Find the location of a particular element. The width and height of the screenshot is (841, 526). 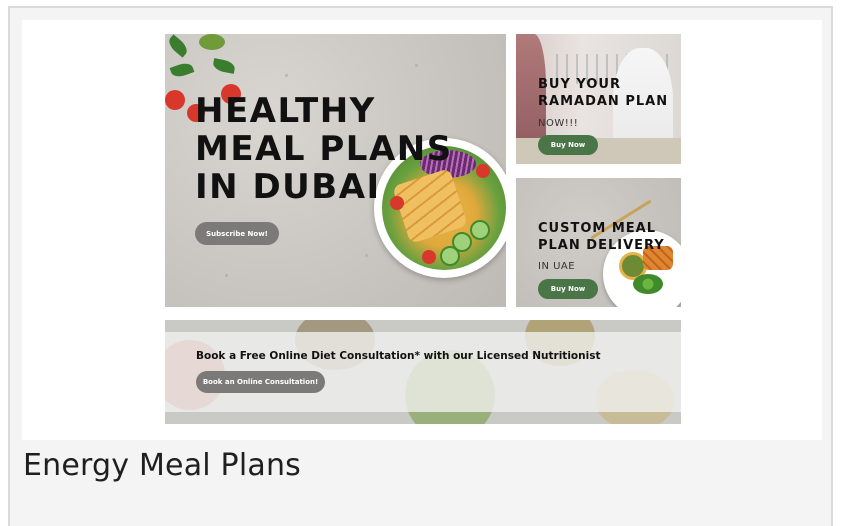

subscribe-now-button: Subscribe Now! is located at coordinates (237, 233).